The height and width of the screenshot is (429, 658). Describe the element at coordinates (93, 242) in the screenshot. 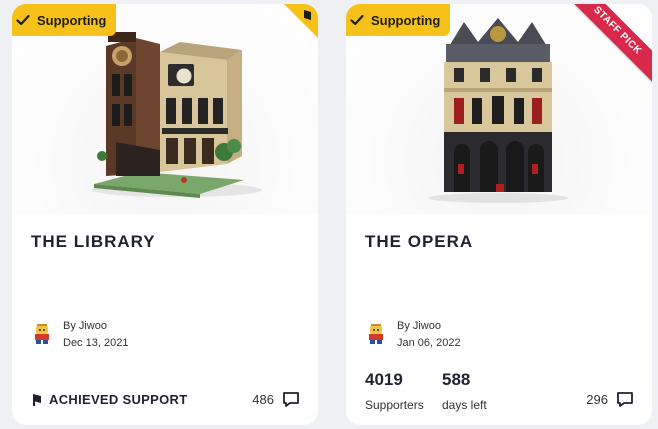

I see `project-title: THE LIBRARY` at that location.